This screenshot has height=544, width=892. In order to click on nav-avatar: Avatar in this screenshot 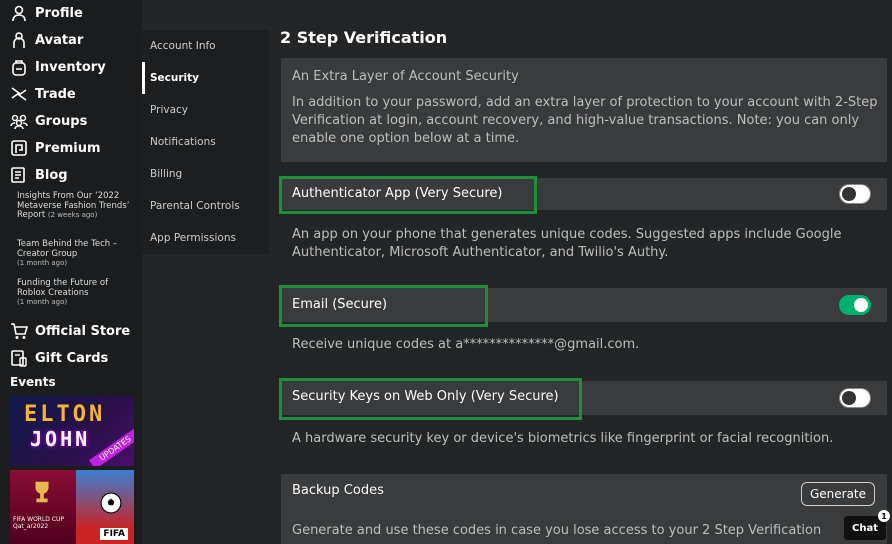, I will do `click(46, 40)`.